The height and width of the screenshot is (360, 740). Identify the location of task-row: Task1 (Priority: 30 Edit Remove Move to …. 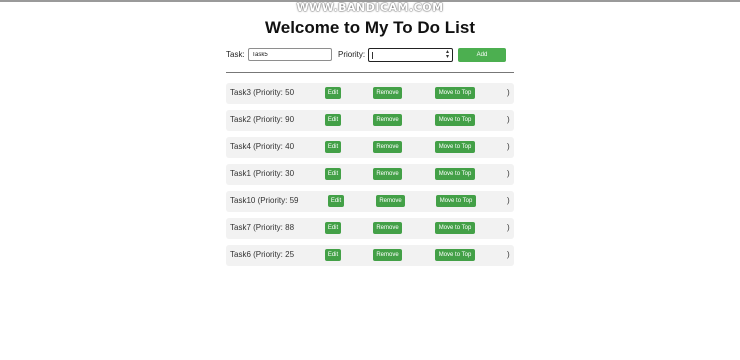
(370, 174).